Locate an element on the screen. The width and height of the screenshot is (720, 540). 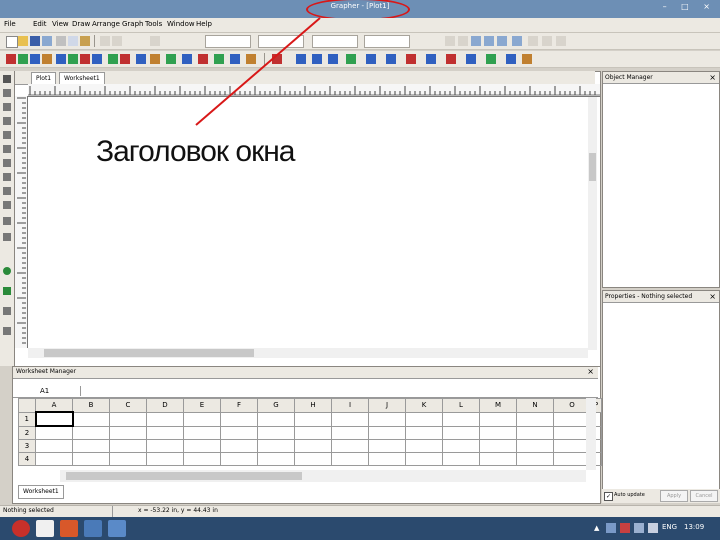
column-header: J is located at coordinates (387, 405).